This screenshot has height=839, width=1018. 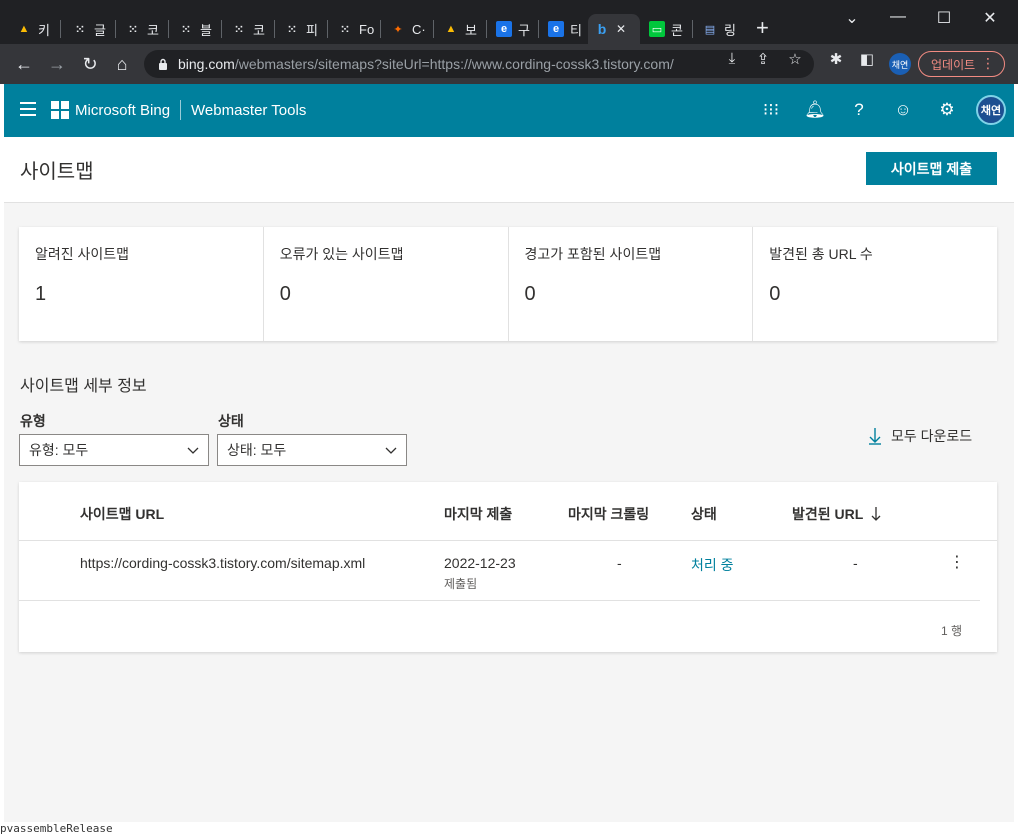 What do you see at coordinates (114, 450) in the screenshot?
I see `type-filter-dropdown: 유형: 모두` at bounding box center [114, 450].